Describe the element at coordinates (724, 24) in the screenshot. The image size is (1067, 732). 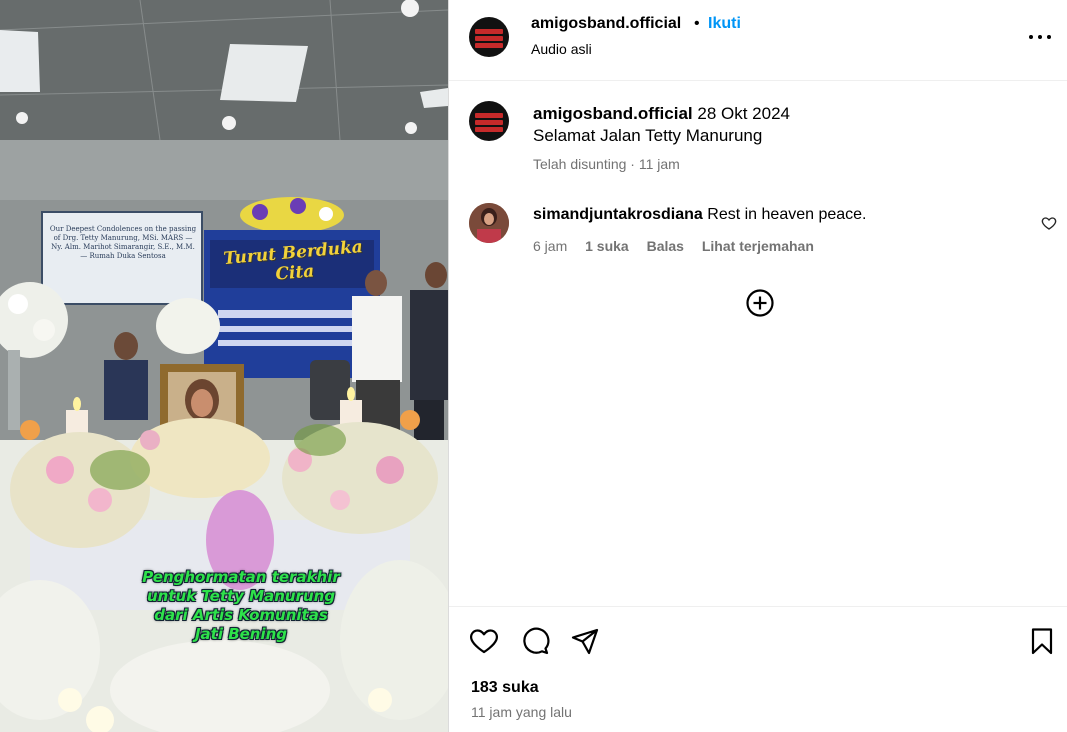
I see `follow-button: Ikuti` at that location.